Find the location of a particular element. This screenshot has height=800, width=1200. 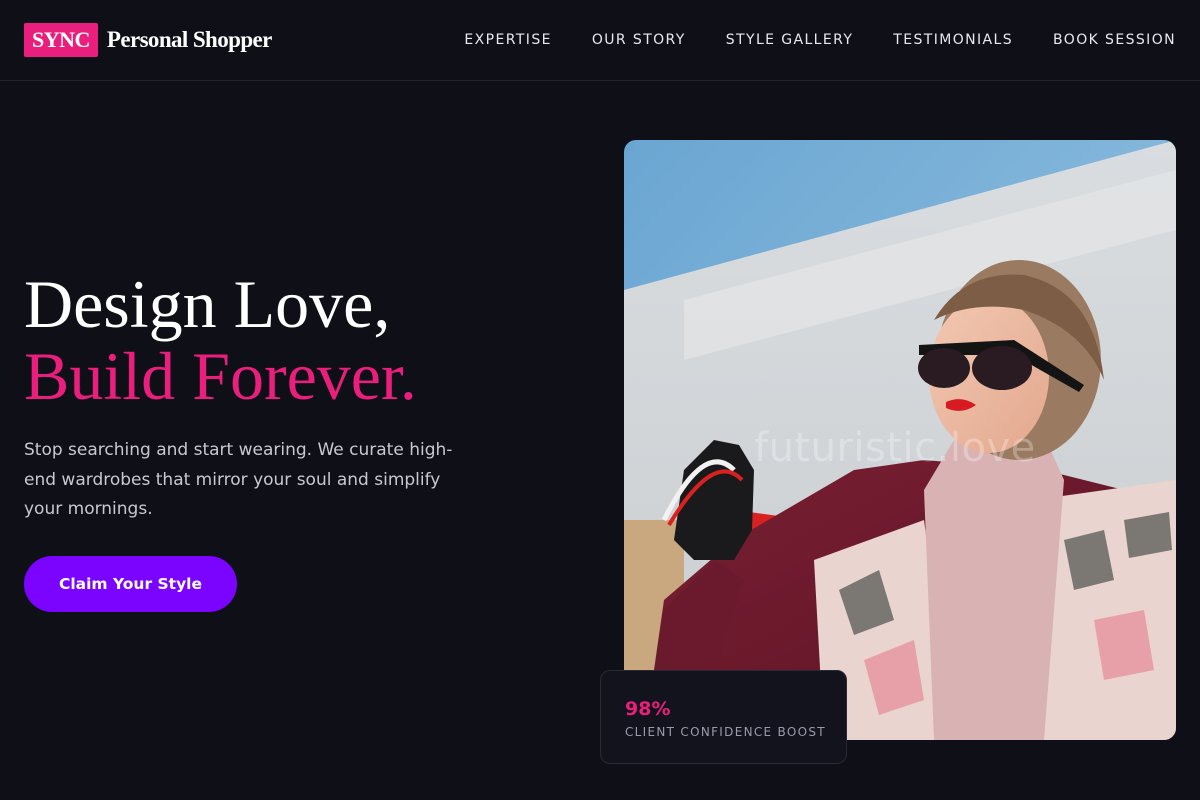

nav-link-expertise: EXPERTISE is located at coordinates (507, 40).